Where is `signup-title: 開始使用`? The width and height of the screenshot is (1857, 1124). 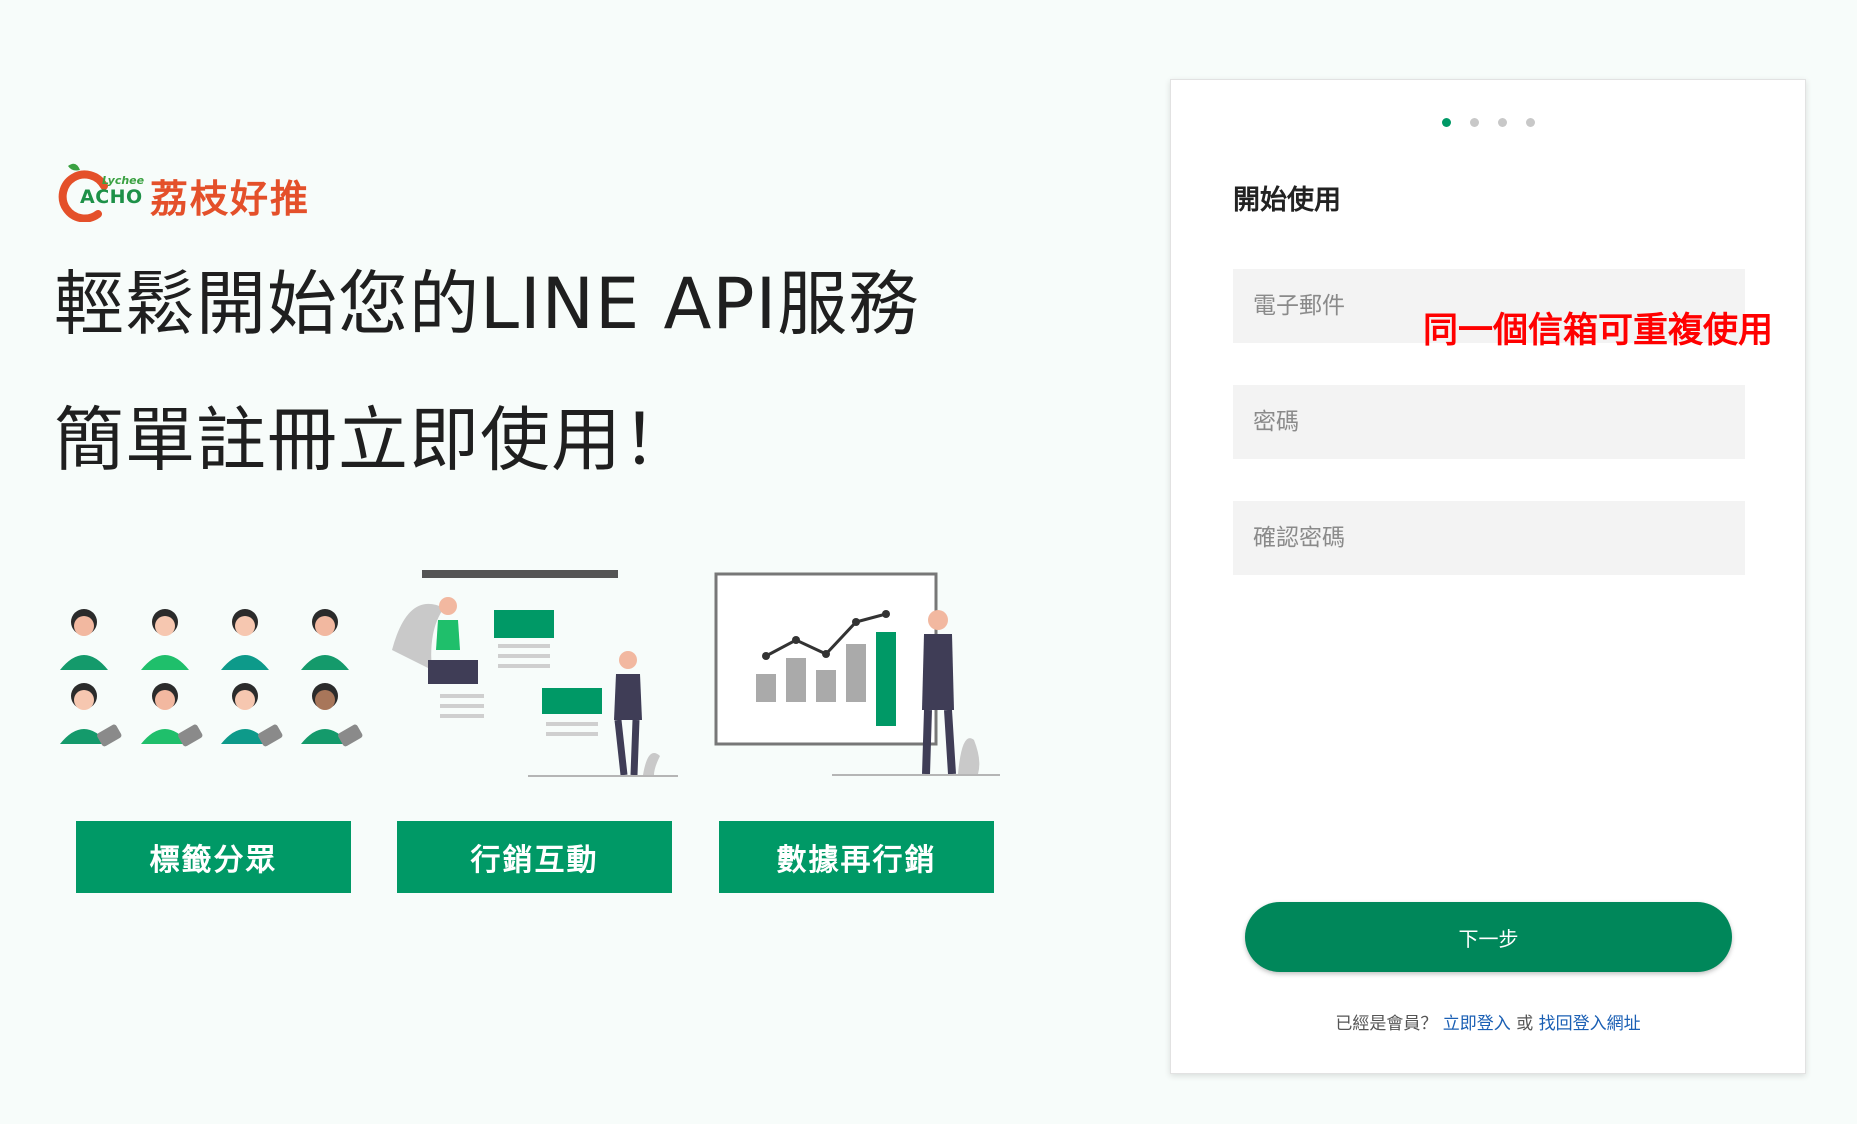
signup-title: 開始使用 is located at coordinates (1287, 200).